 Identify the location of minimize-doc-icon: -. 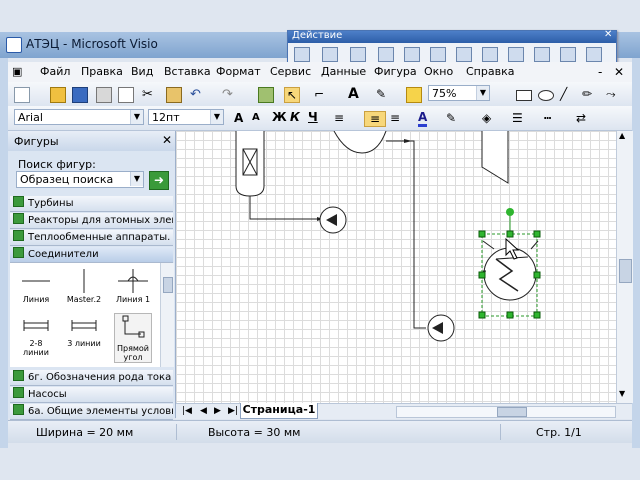
(600, 72).